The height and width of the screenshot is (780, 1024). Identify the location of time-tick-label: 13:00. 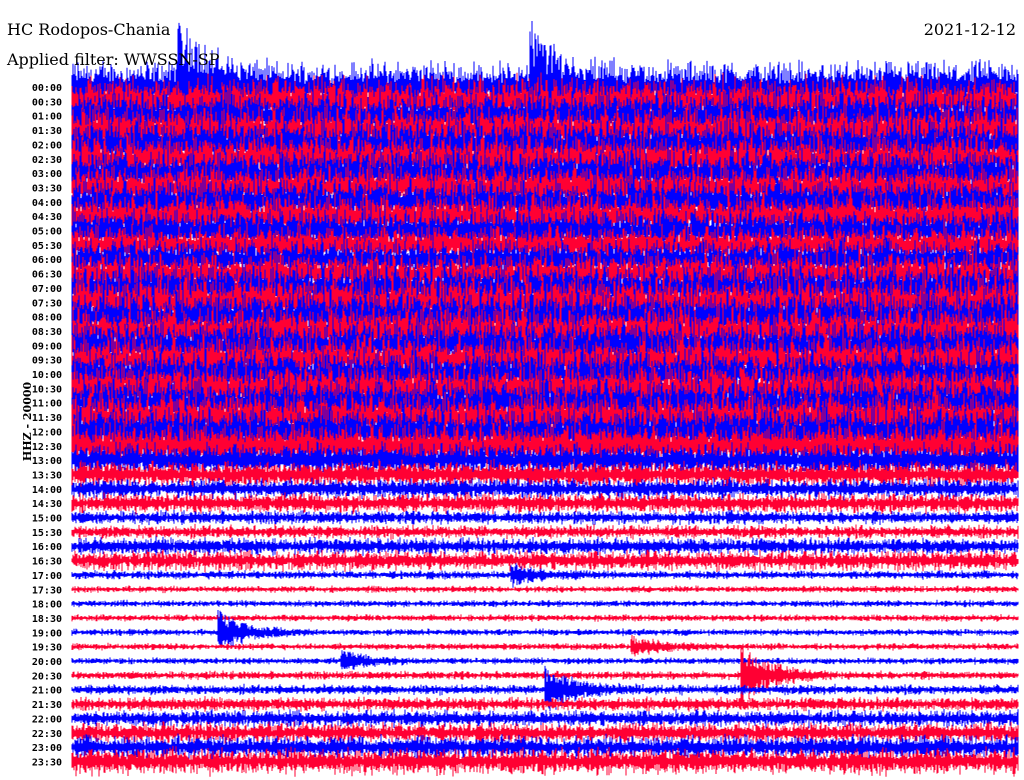
(47, 461).